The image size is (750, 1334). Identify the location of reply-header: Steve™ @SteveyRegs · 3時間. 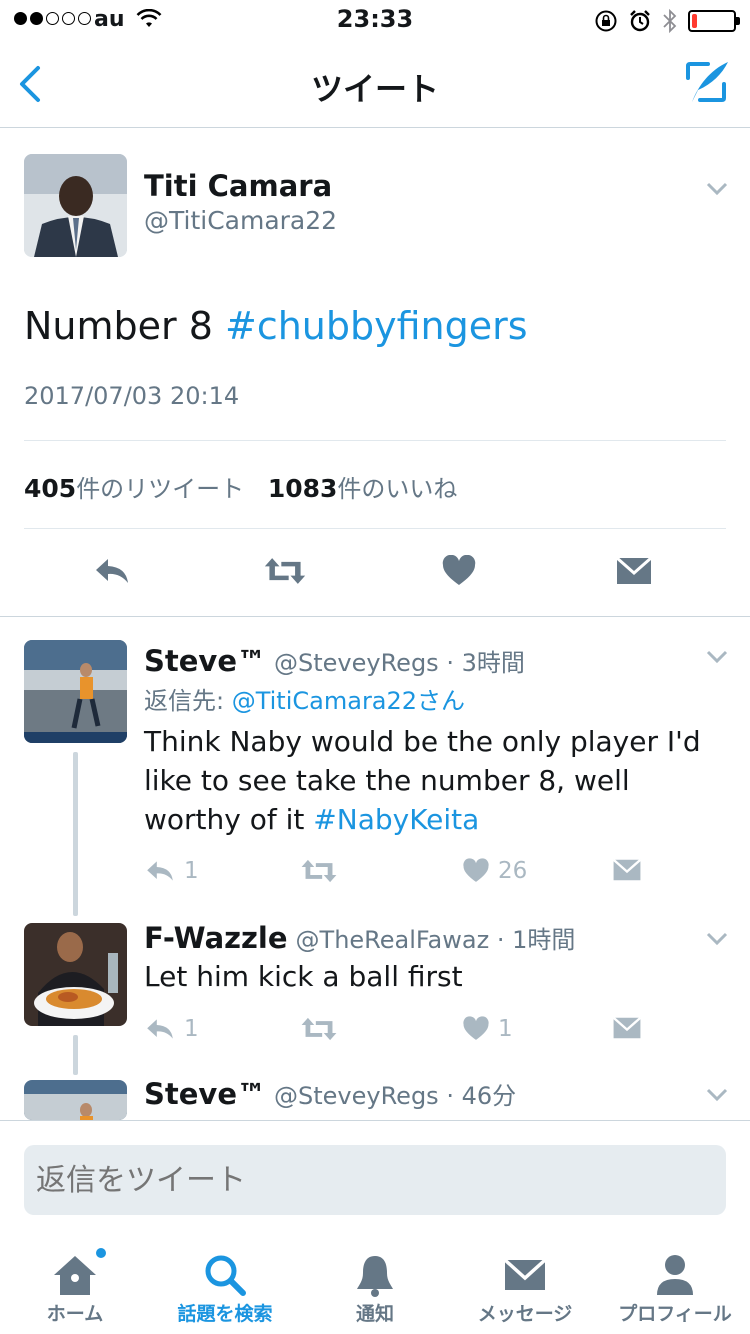
(334, 660).